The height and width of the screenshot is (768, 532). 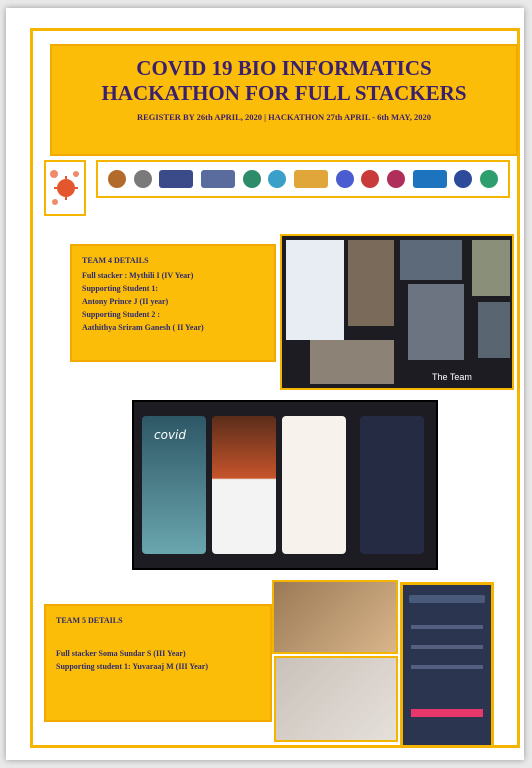 I want to click on team-4-title: TEAM 4 DETAILS, so click(x=115, y=260).